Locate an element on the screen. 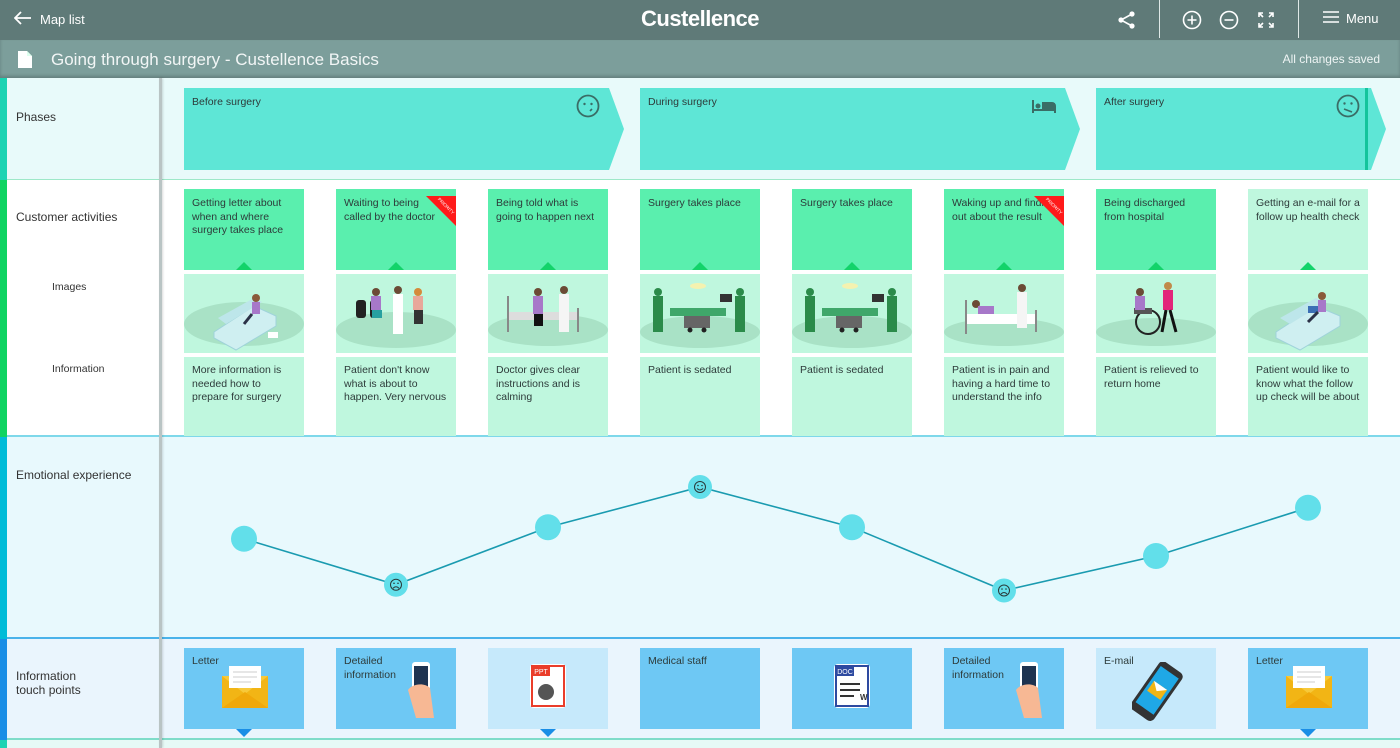  touchpoint-card: Medical staff is located at coordinates (700, 688).